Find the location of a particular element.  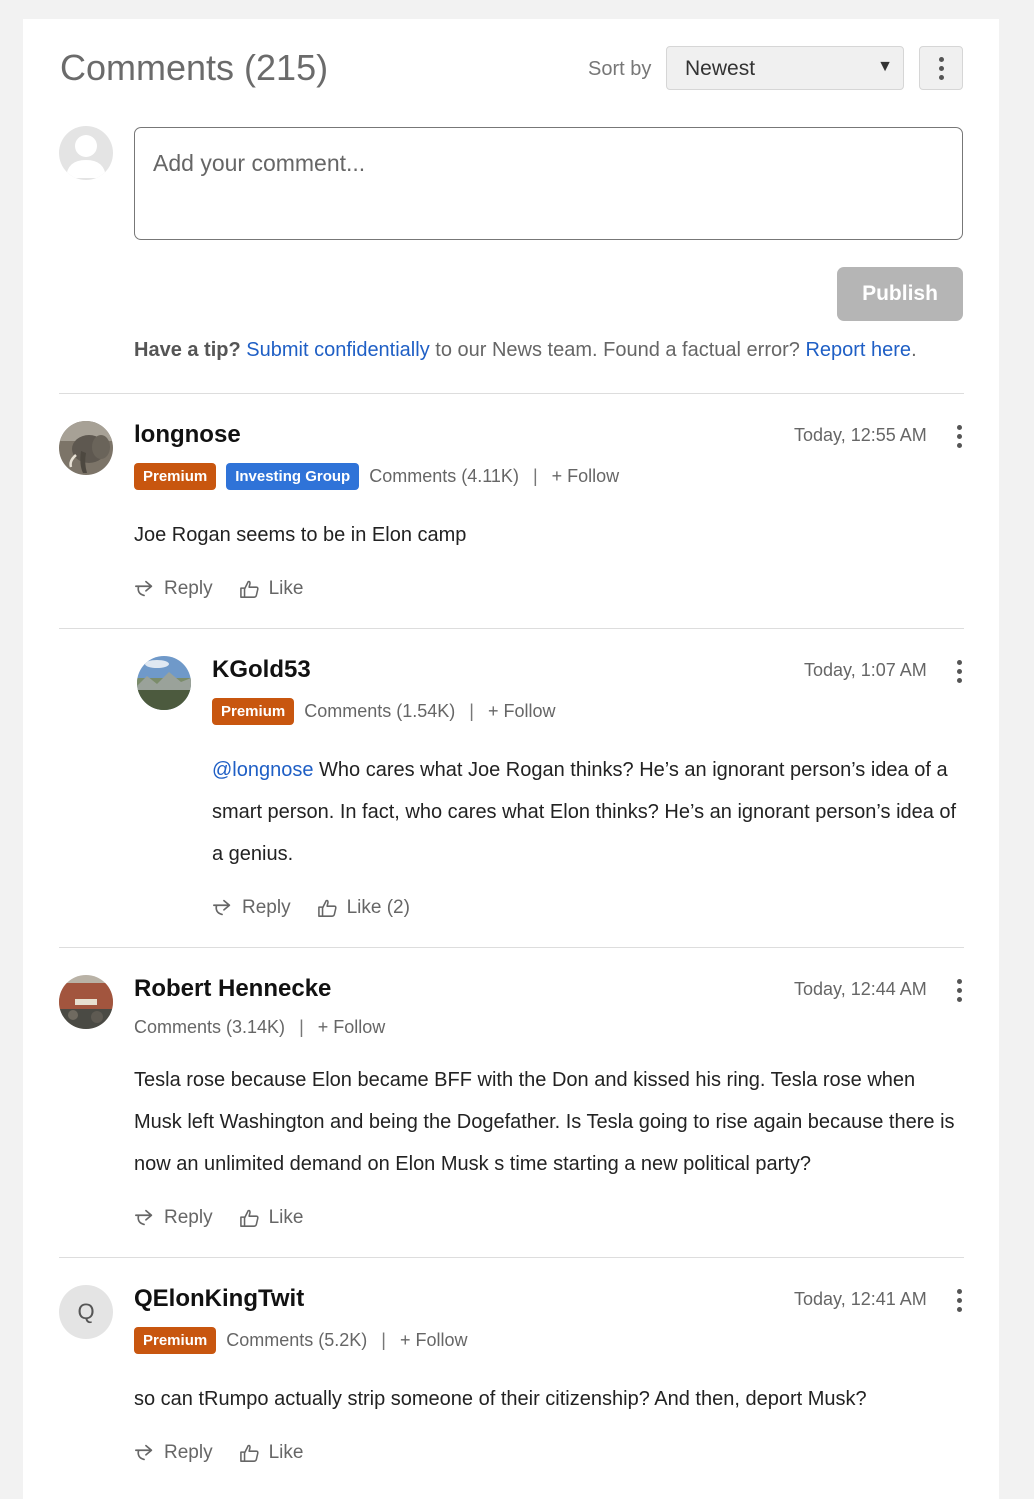

submit-confidentially-link: Submit confidentially is located at coordinates (337, 350).